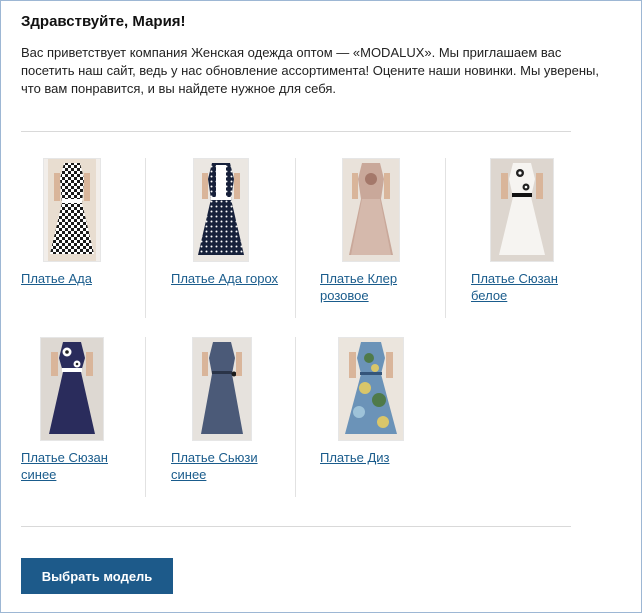 The height and width of the screenshot is (613, 642). I want to click on greeting-heading: Здравствуйте, Мария!, so click(103, 21).